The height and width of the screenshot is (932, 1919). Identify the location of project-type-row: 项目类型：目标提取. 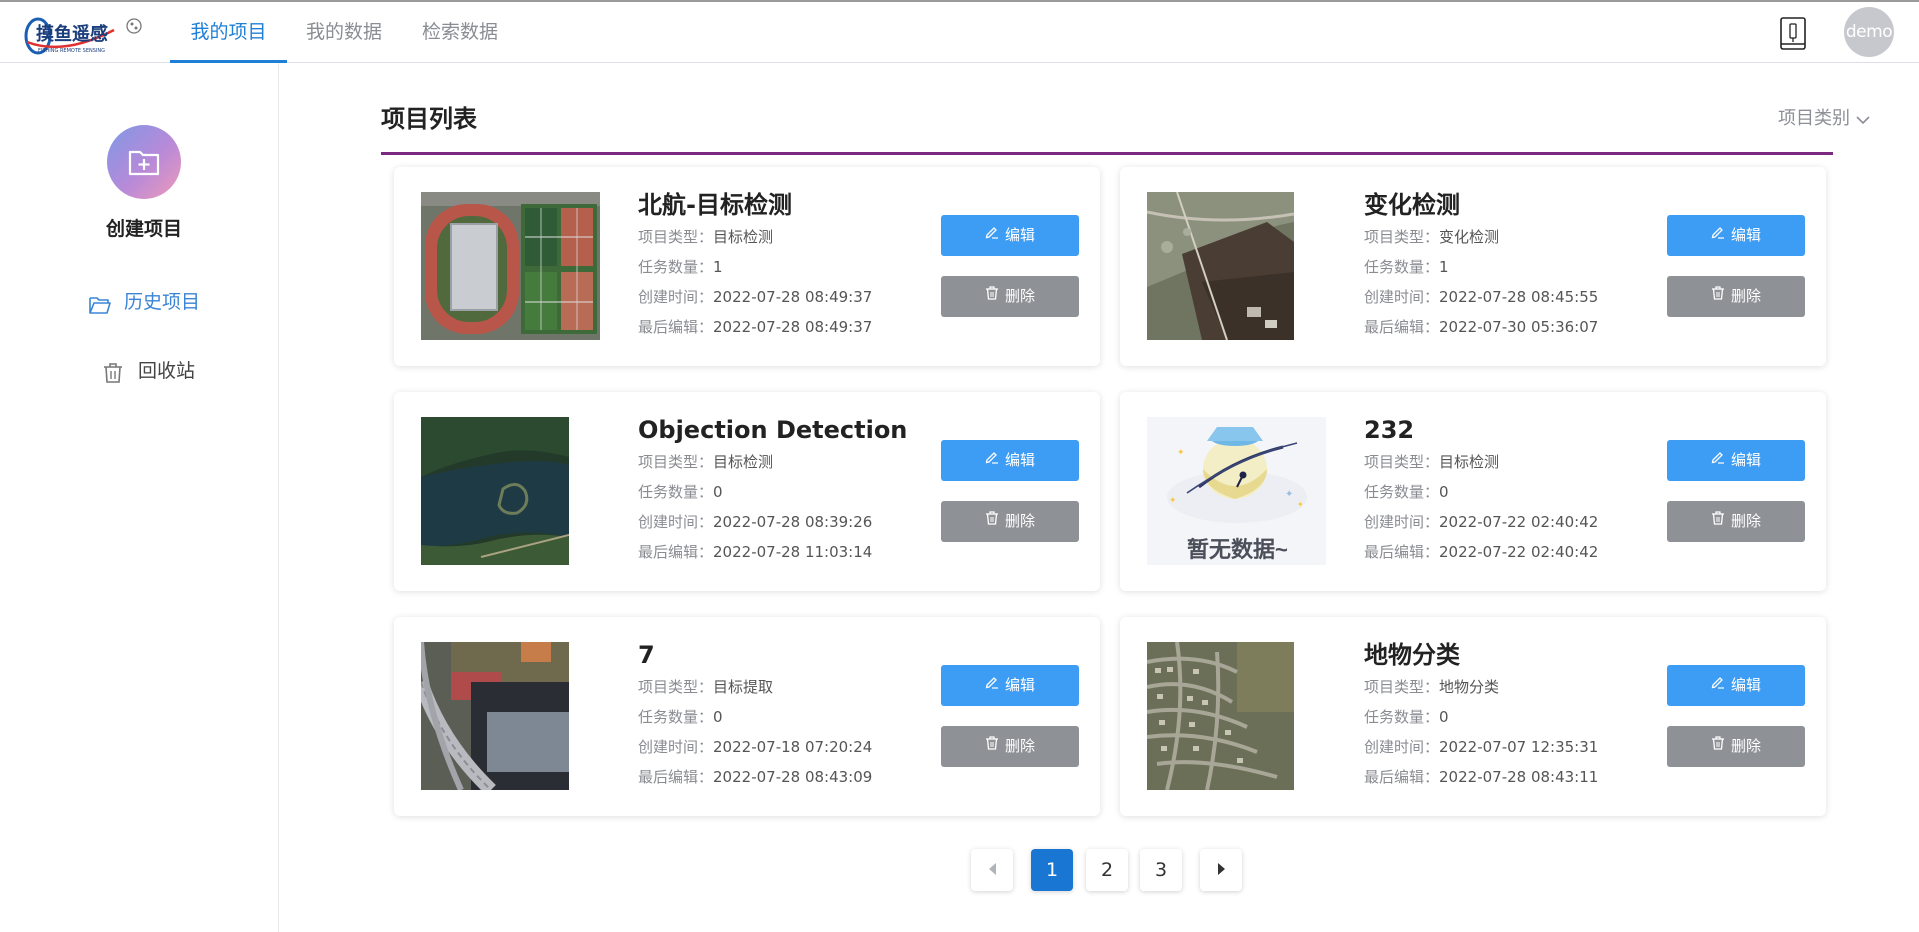
(755, 687).